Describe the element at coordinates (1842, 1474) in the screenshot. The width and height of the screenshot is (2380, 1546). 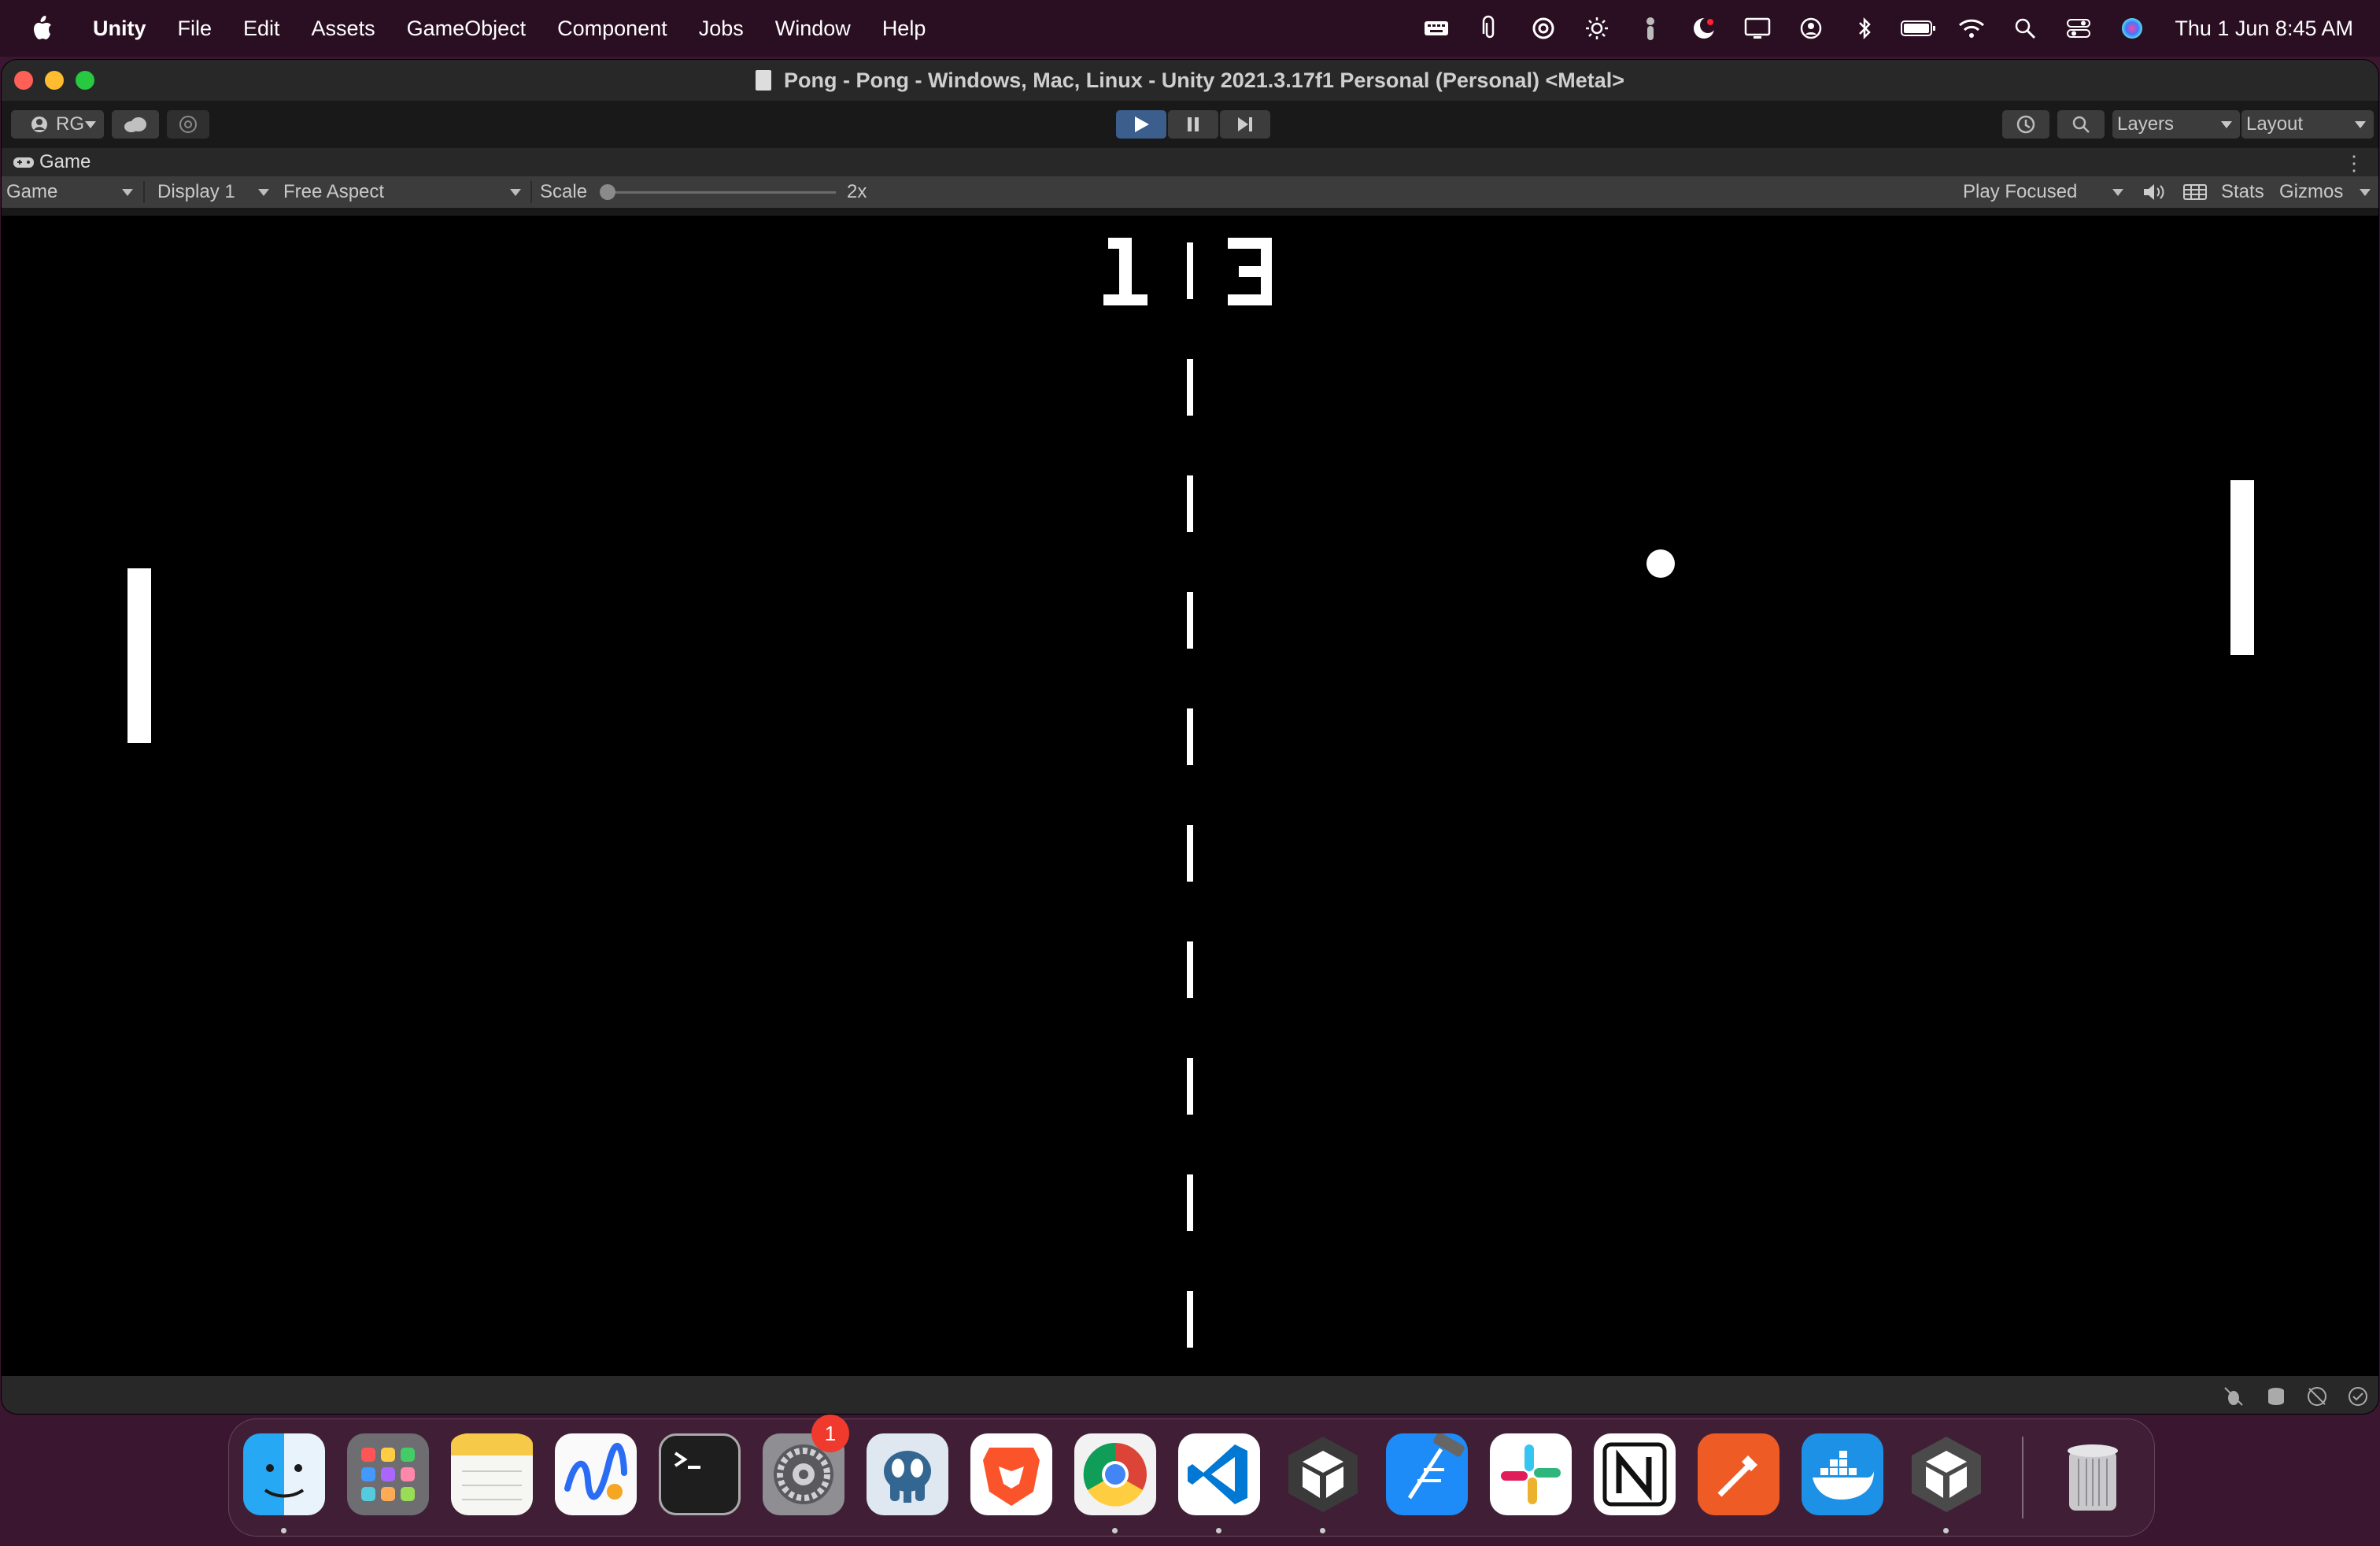
I see `dock-docker` at that location.